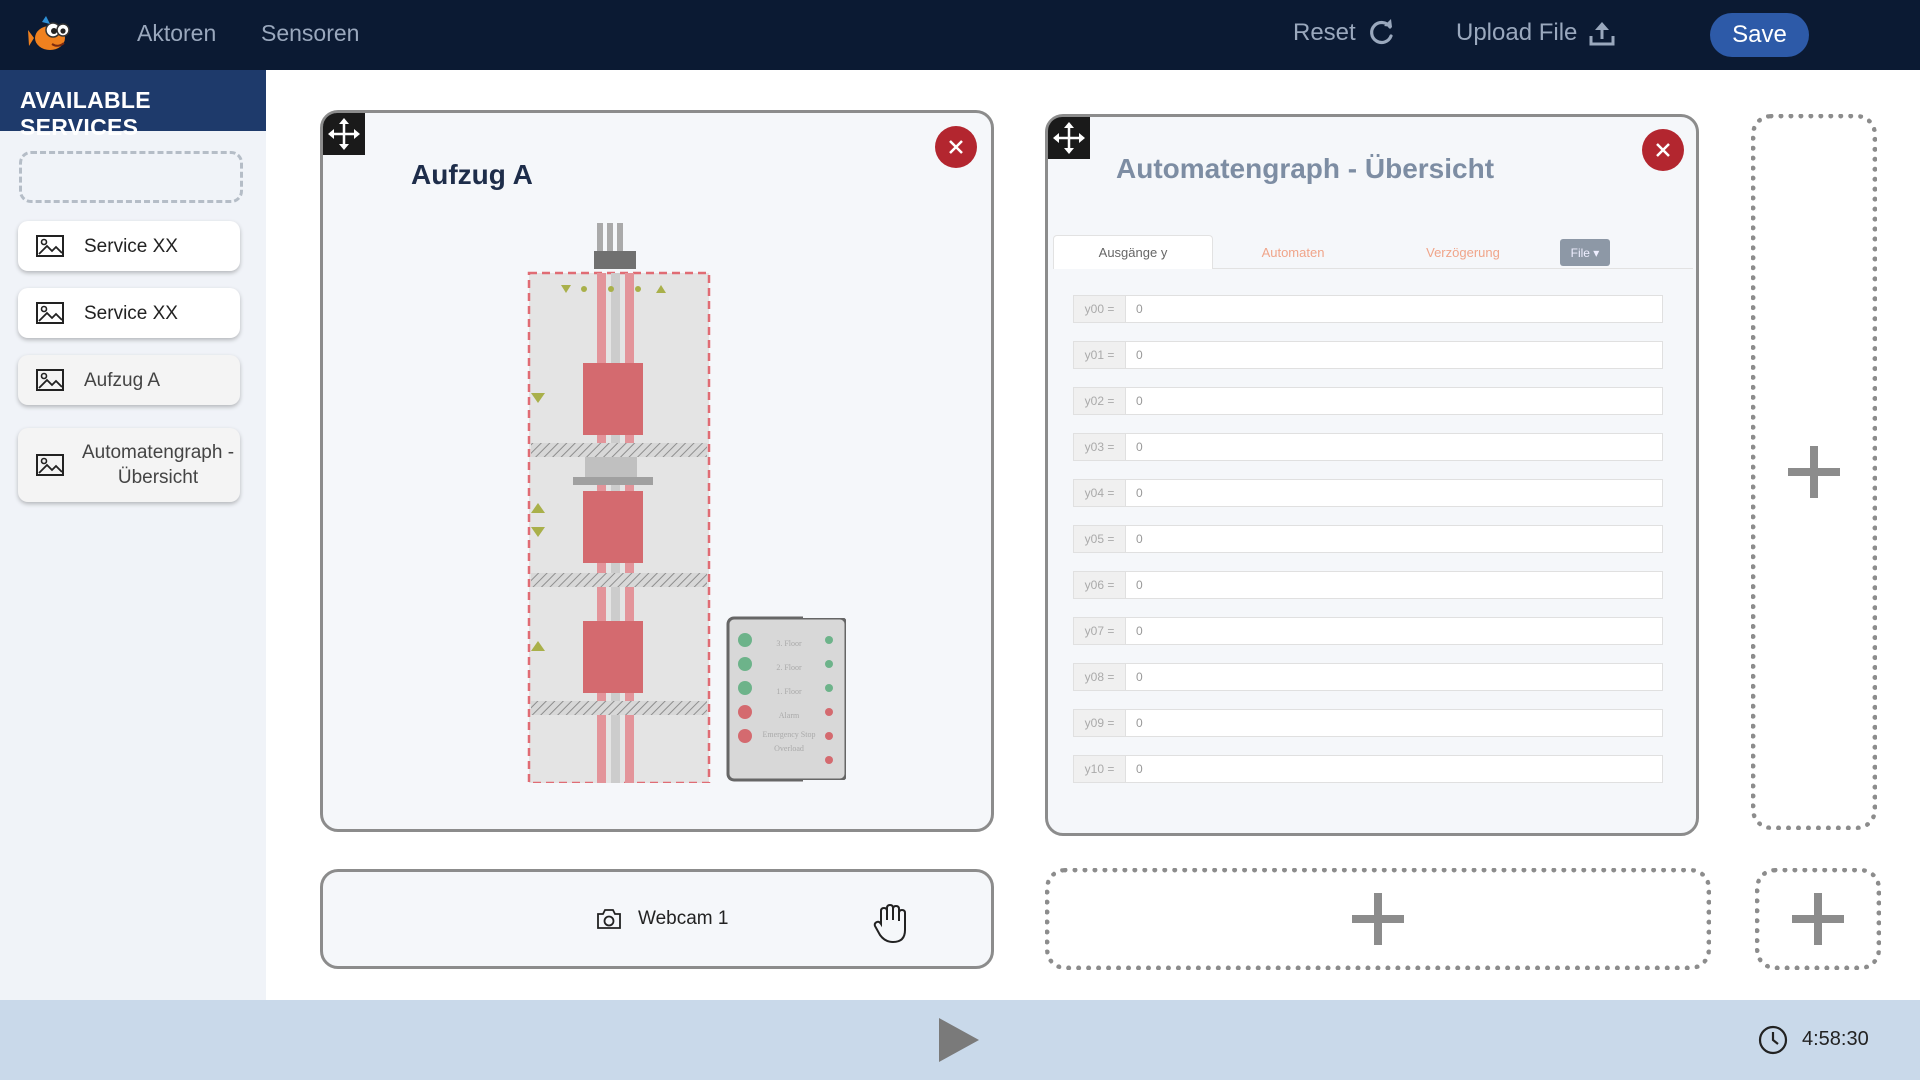 This screenshot has width=1920, height=1080. Describe the element at coordinates (1463, 252) in the screenshot. I see `tab-verzoegerung: Verzögerung` at that location.